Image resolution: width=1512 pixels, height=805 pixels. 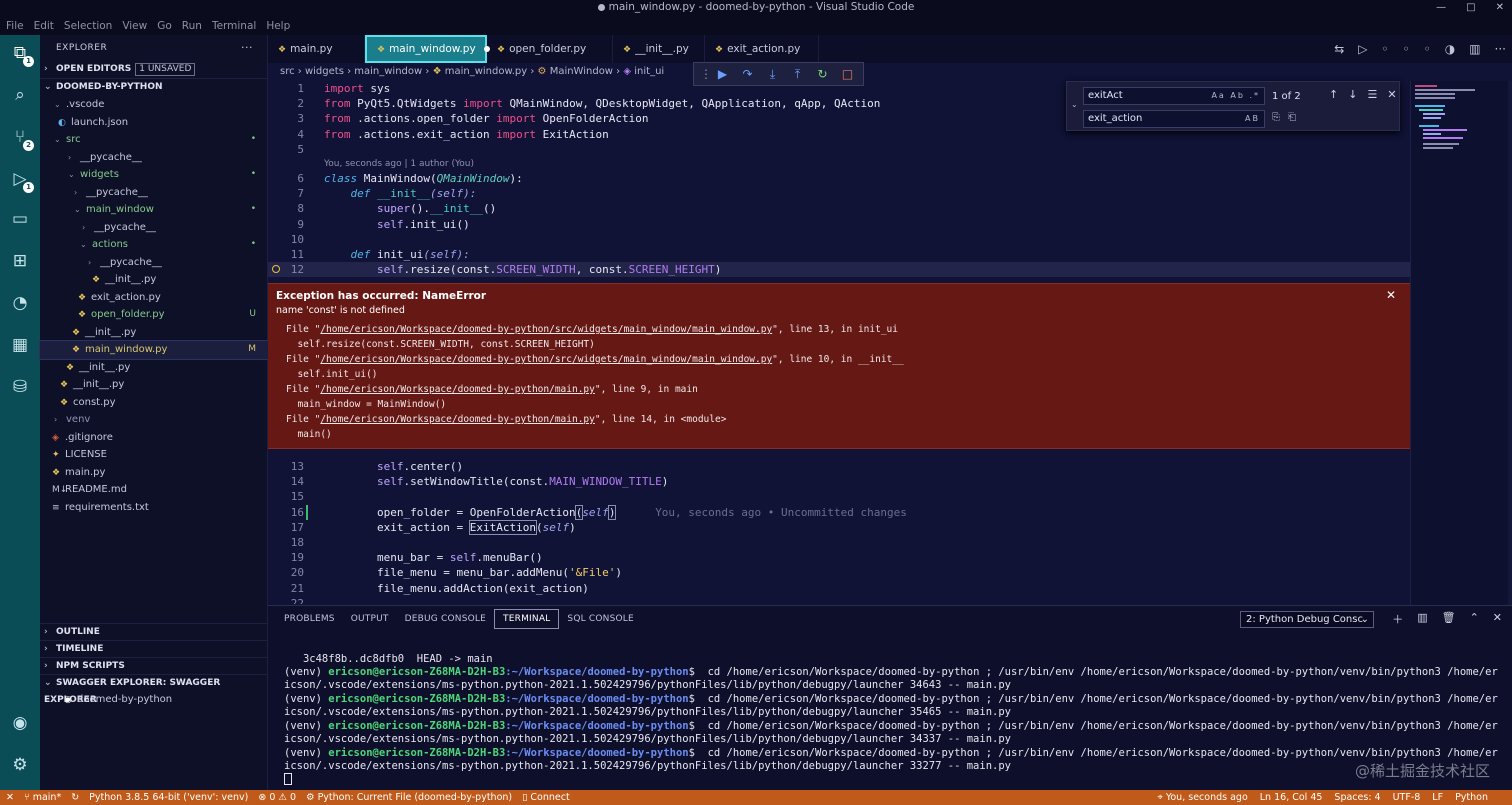 What do you see at coordinates (154, 403) in the screenshot?
I see `tree-item-const-py: ❖ const.py` at bounding box center [154, 403].